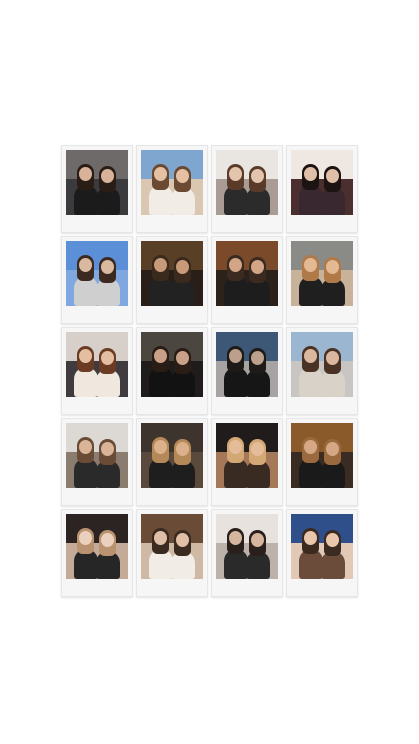 The height and width of the screenshot is (744, 419). I want to click on photo-group-table, so click(172, 546).